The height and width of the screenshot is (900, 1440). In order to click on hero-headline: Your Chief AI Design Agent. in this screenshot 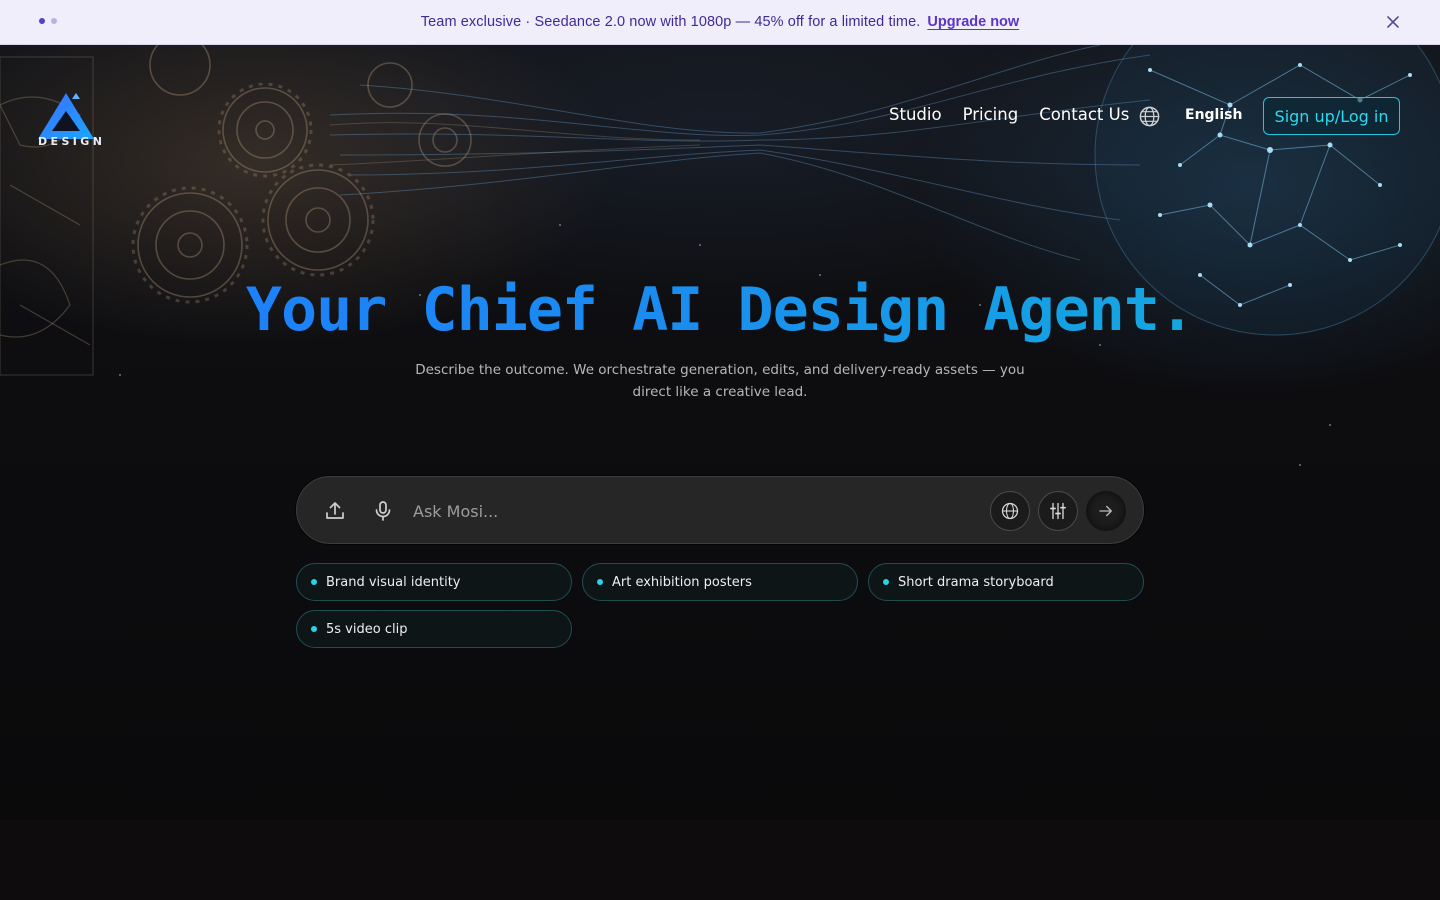, I will do `click(720, 310)`.